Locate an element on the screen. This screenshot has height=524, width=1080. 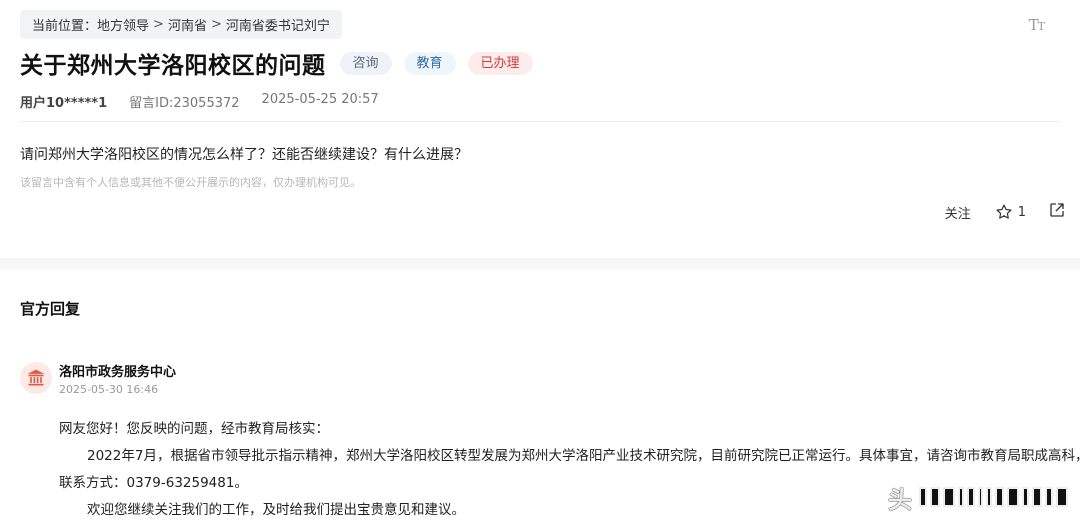
favorite-count: 1 is located at coordinates (1021, 212).